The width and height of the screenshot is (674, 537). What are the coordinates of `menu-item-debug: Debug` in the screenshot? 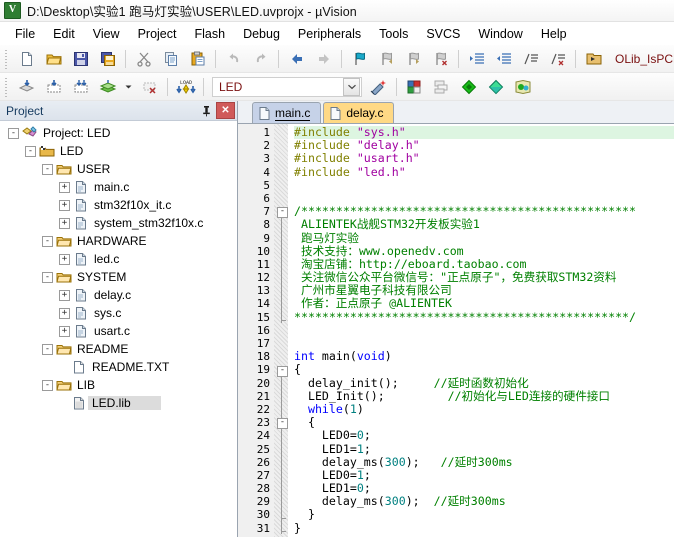 It's located at (261, 34).